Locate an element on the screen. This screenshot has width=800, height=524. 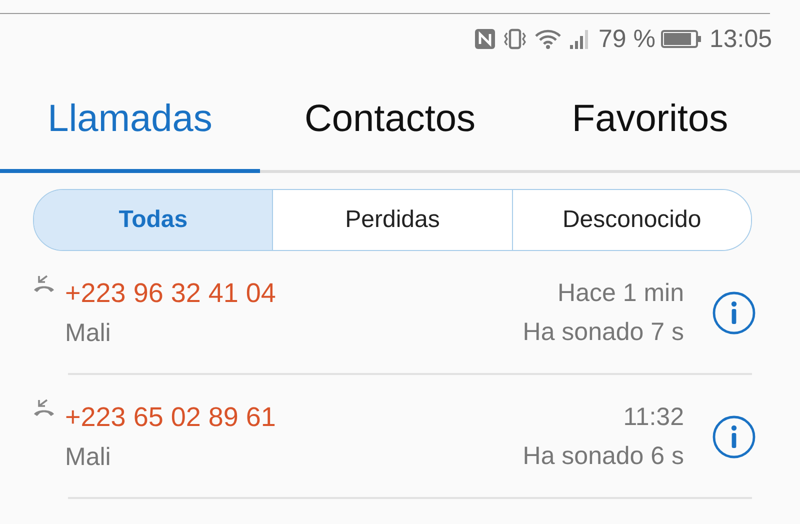
filter-tab: Todas is located at coordinates (153, 220).